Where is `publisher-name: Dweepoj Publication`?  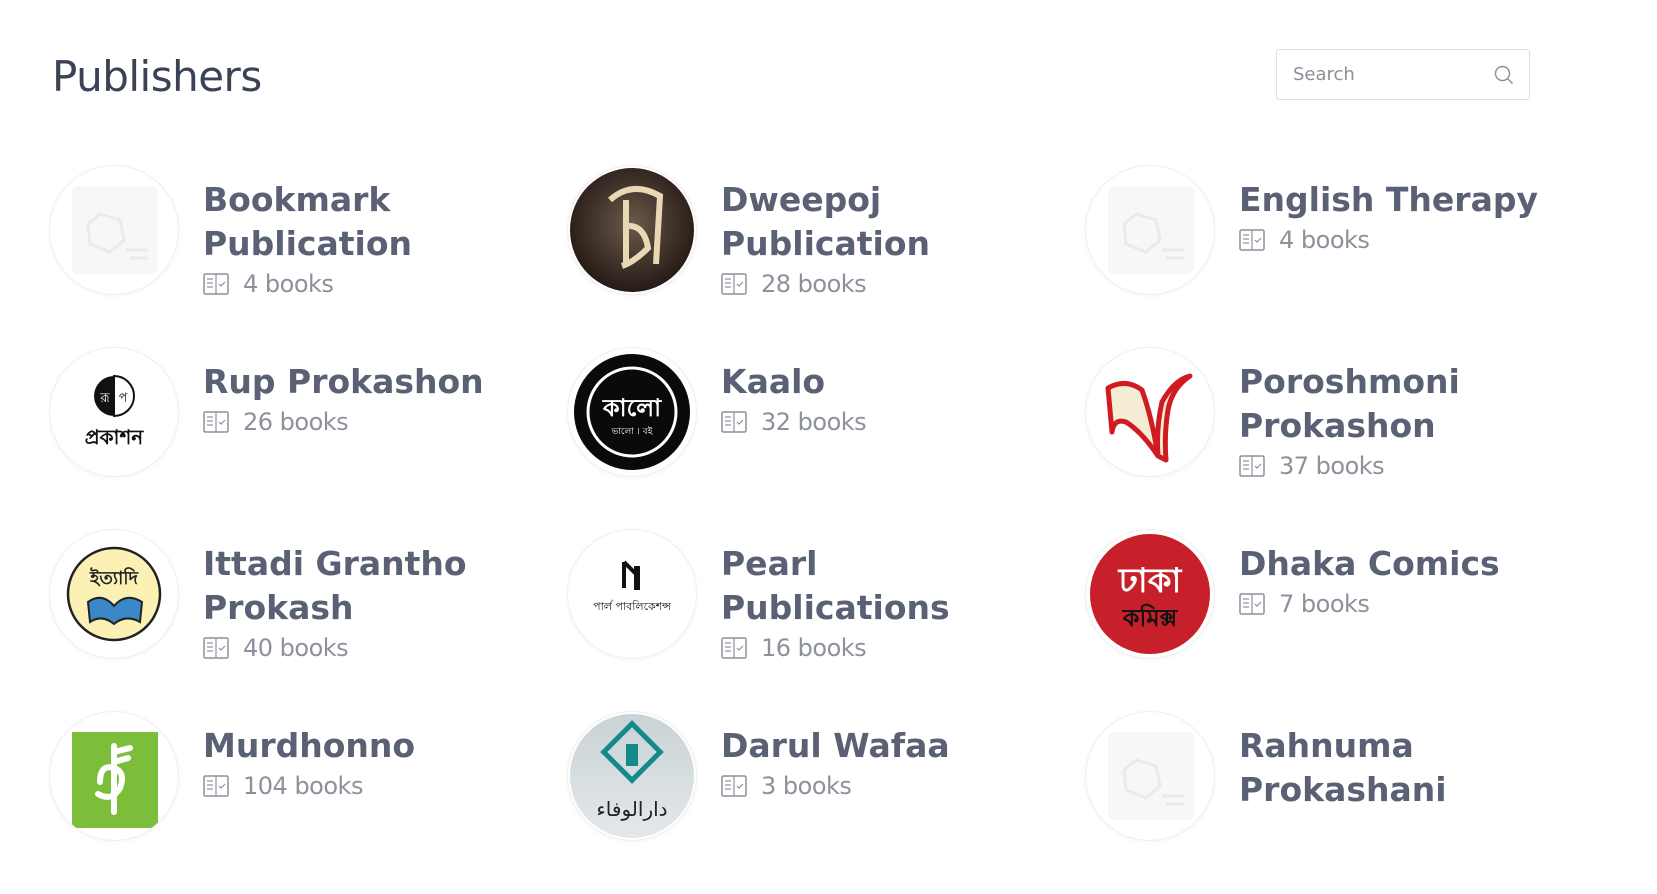 publisher-name: Dweepoj Publication is located at coordinates (871, 222).